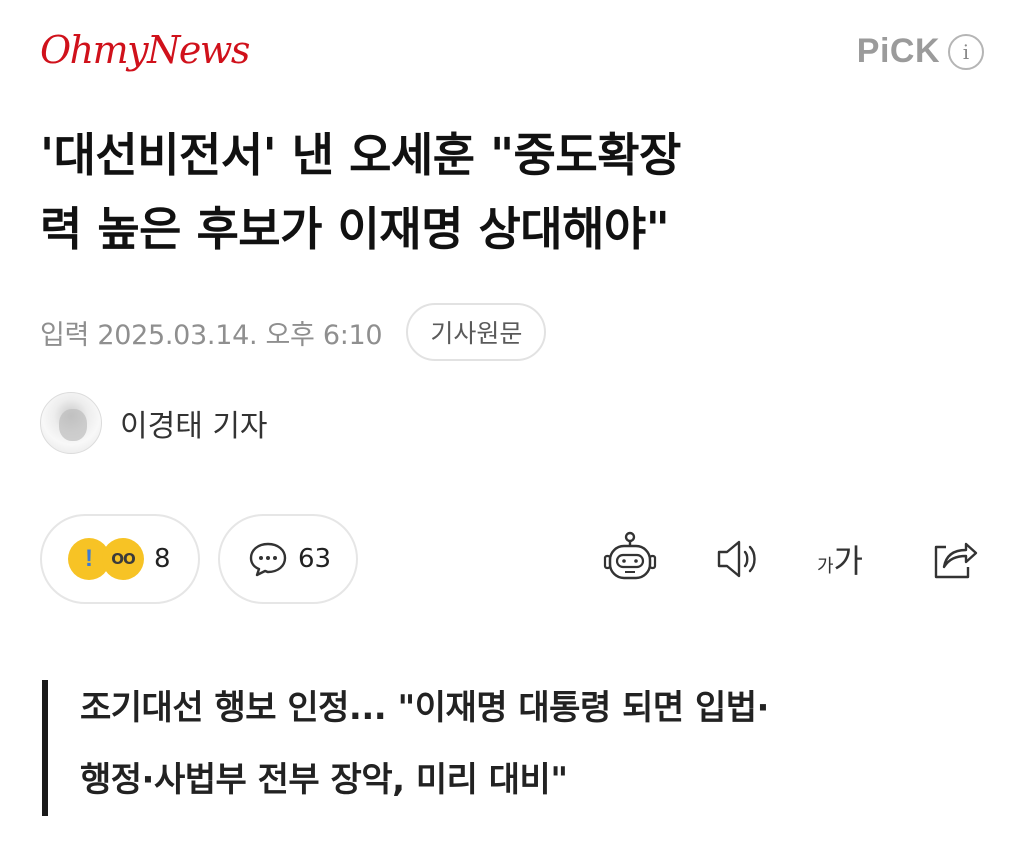 Image resolution: width=1024 pixels, height=846 pixels. I want to click on author-info: 이경태 기자, so click(154, 423).